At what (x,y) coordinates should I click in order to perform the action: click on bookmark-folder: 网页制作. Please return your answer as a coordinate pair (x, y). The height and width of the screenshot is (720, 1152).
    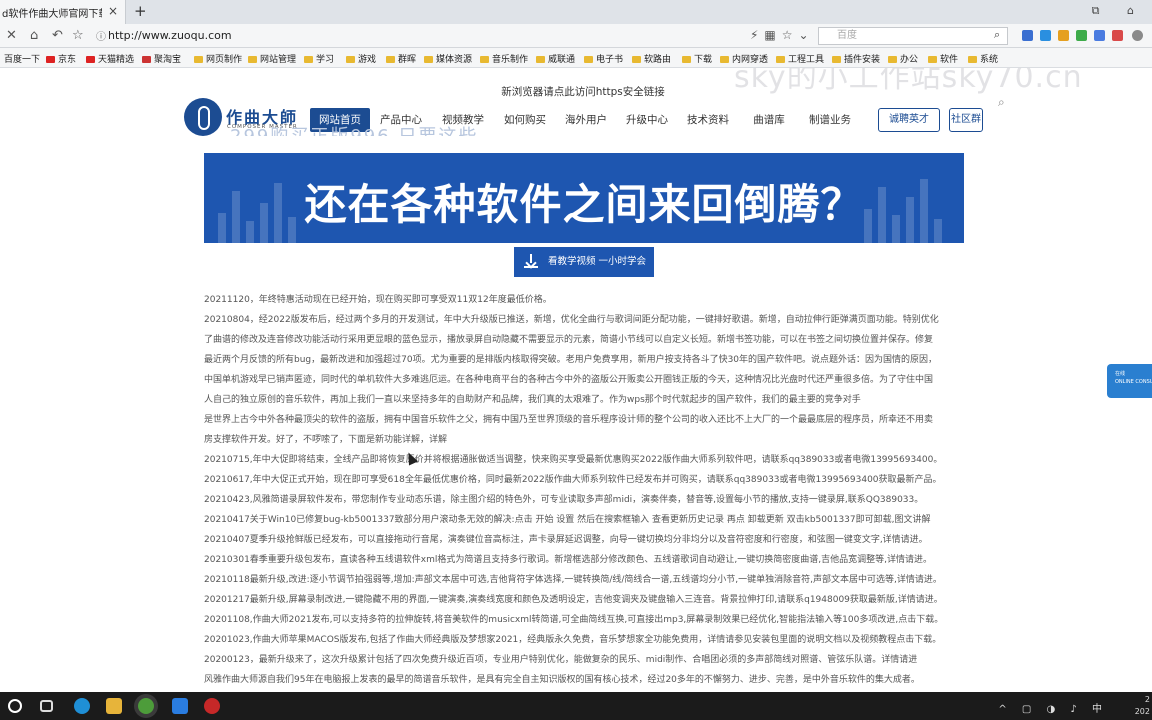
    Looking at the image, I should click on (218, 58).